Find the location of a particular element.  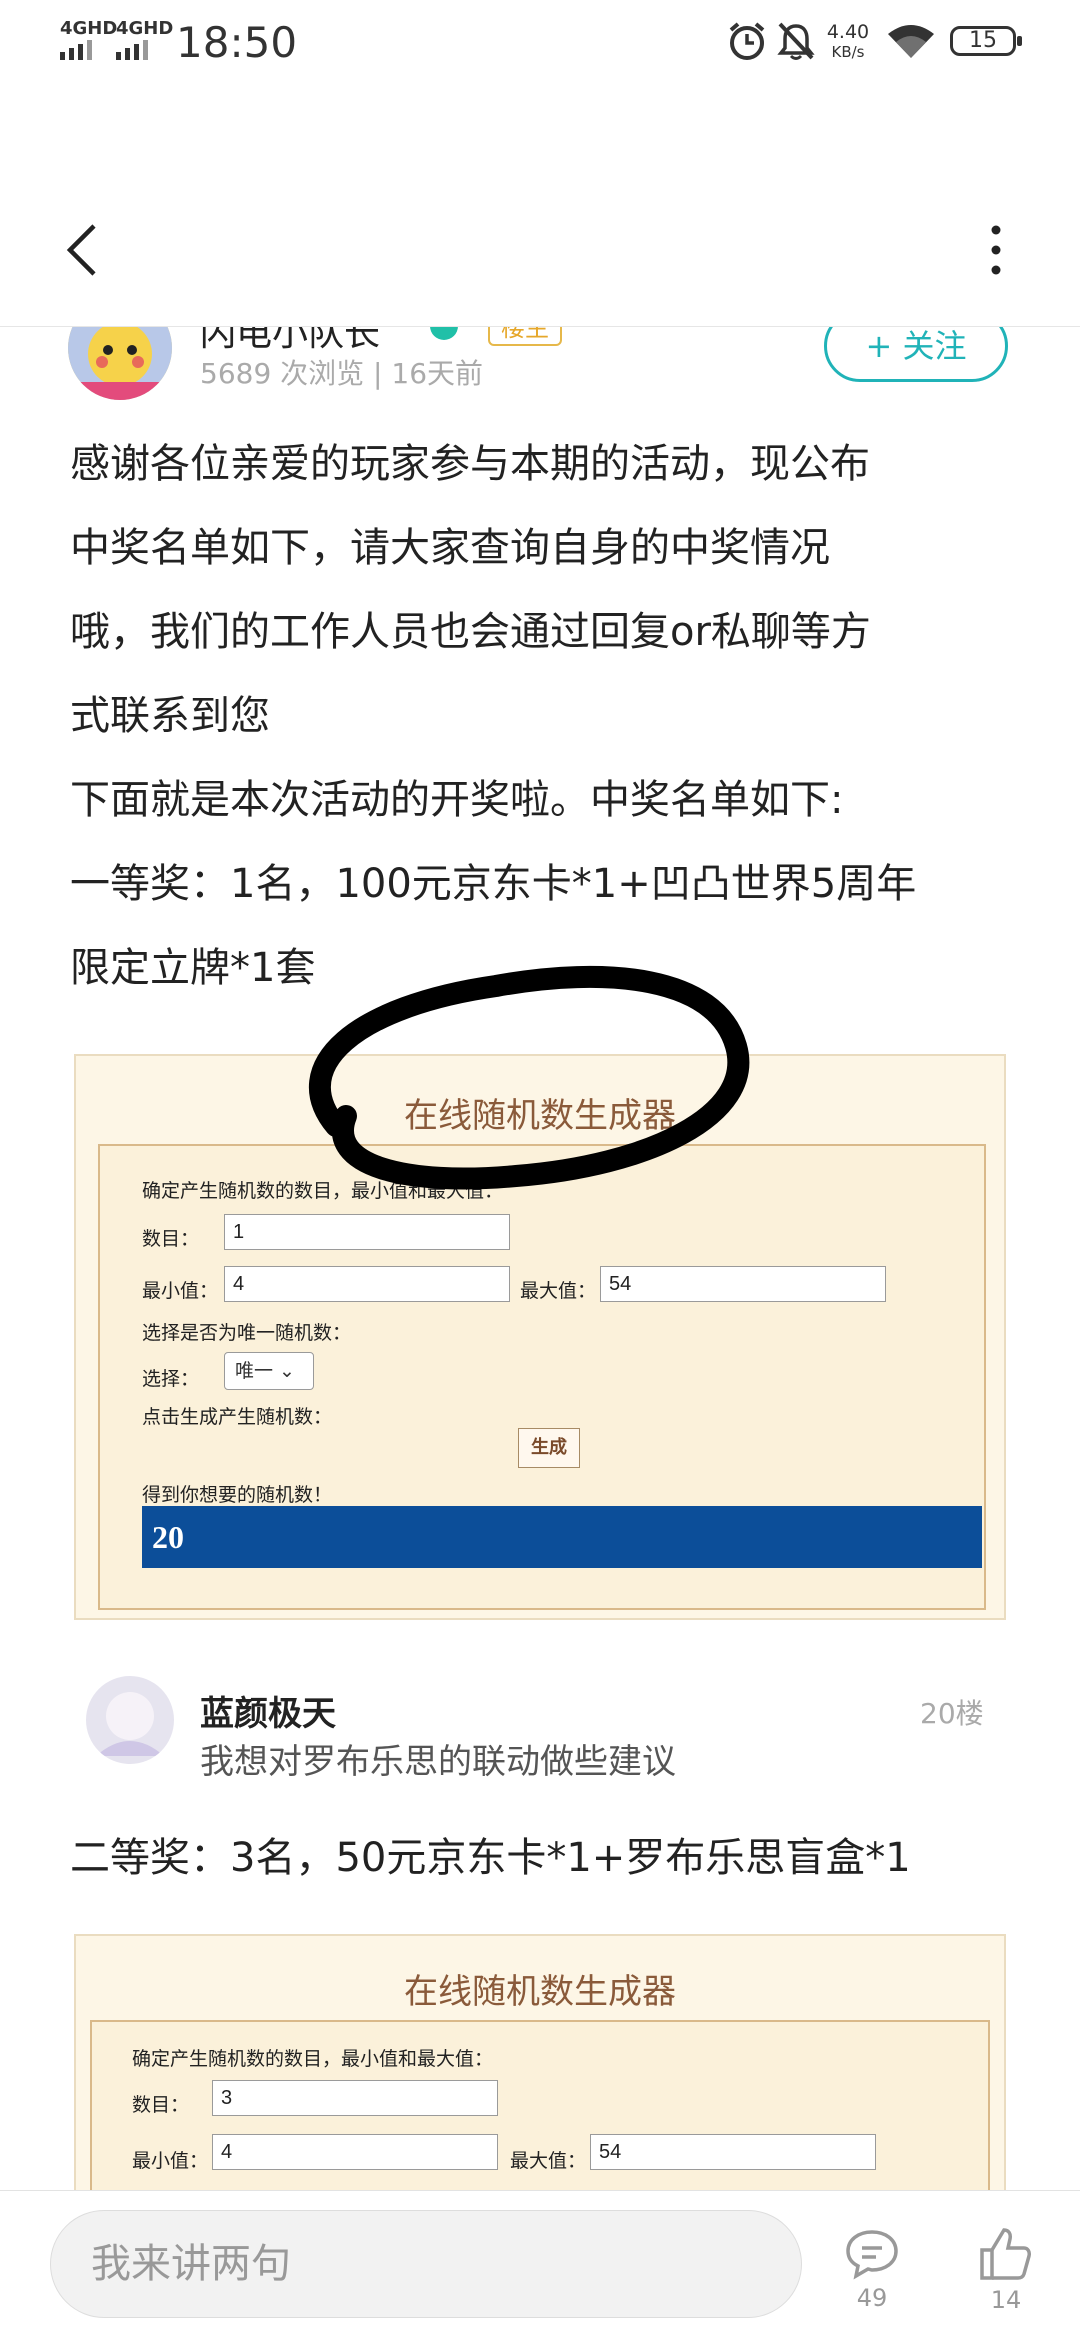

count-input: 3 is located at coordinates (355, 2098).